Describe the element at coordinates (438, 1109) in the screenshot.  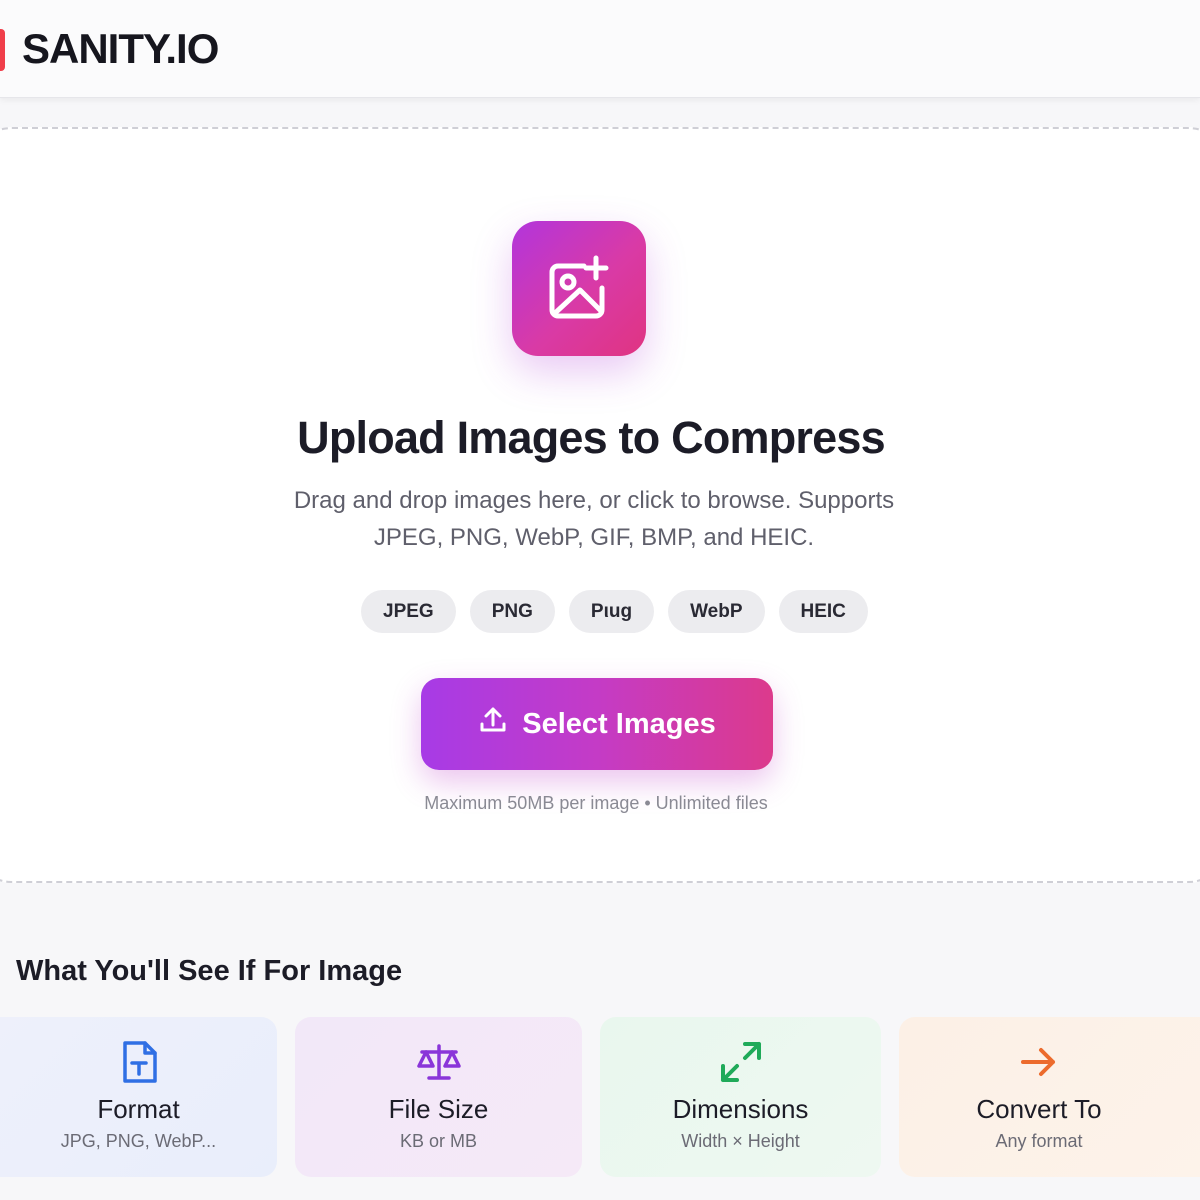
I see `feature-card-title: File Size` at that location.